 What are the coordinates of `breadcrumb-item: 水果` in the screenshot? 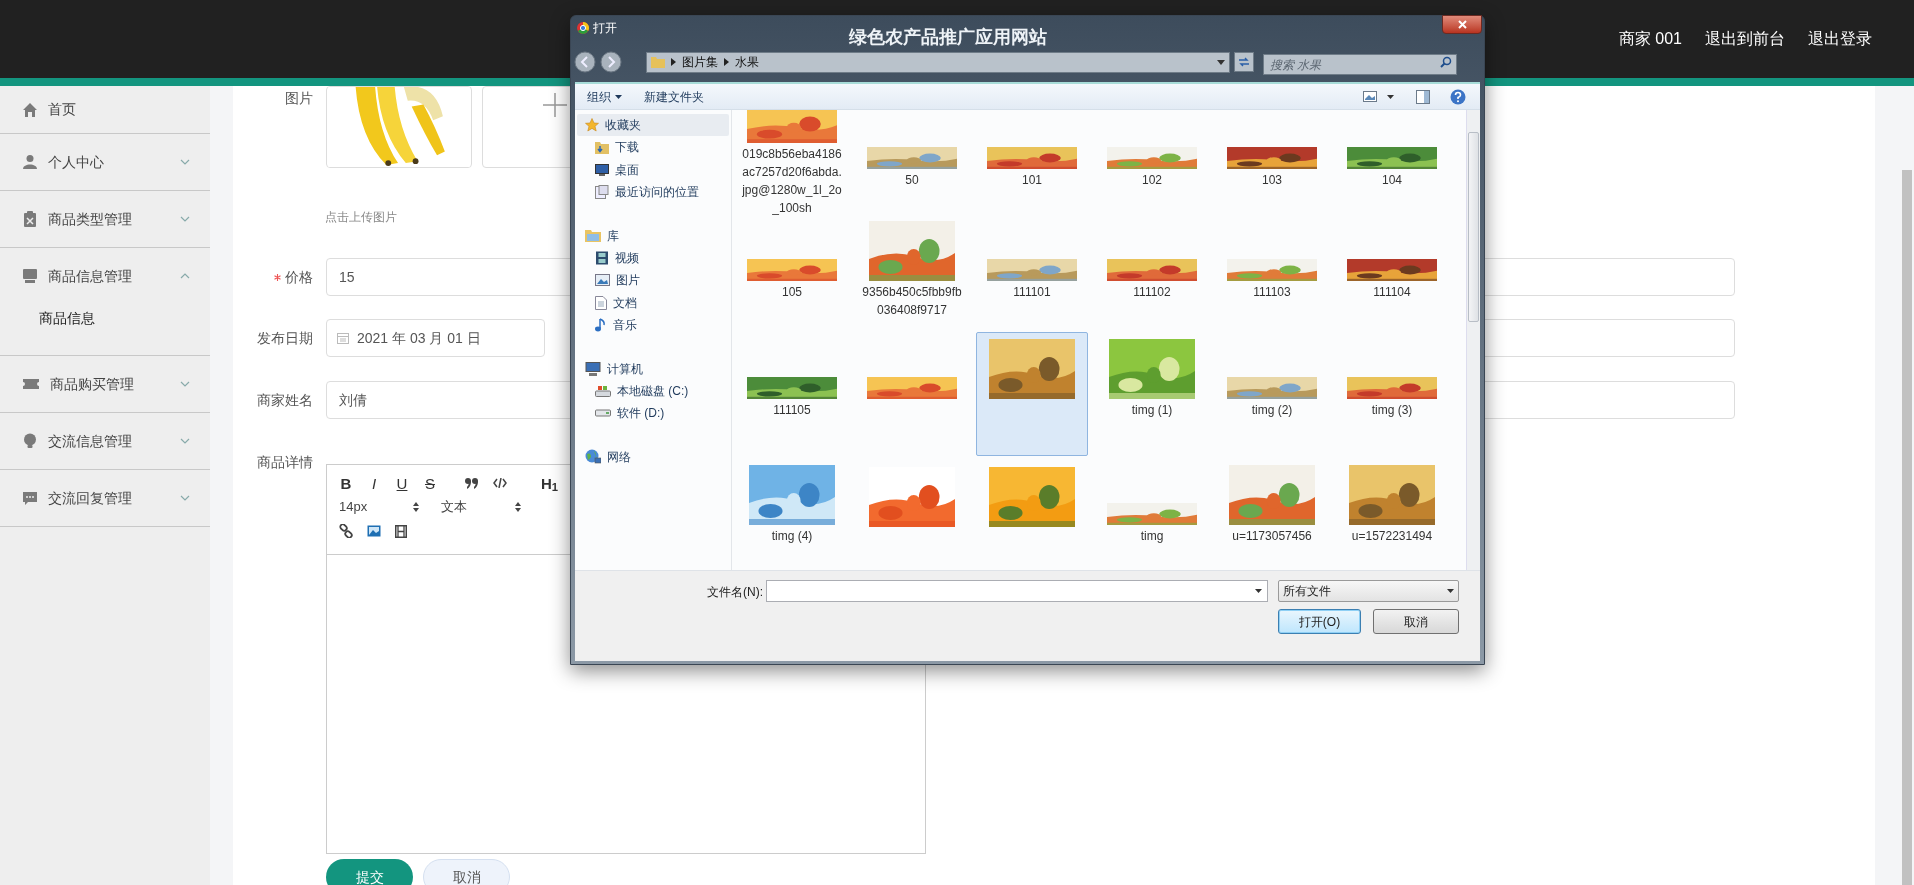 It's located at (747, 62).